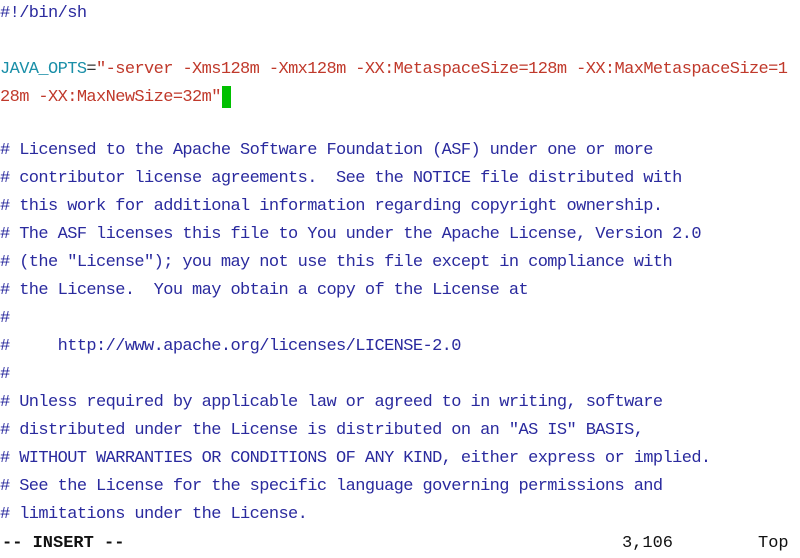  Describe the element at coordinates (226, 96) in the screenshot. I see `text-cursor` at that location.